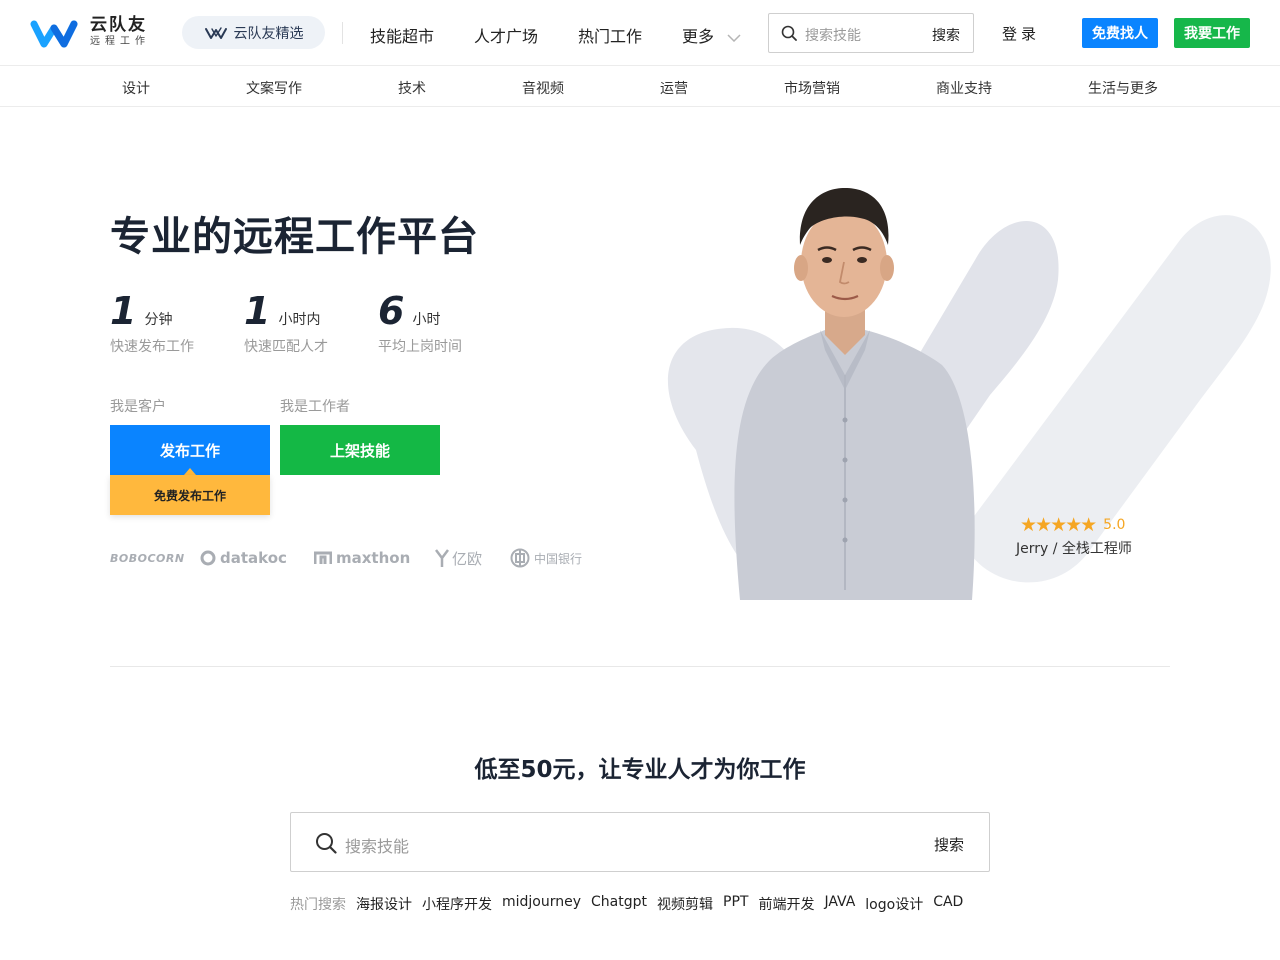 The image size is (1280, 960). What do you see at coordinates (118, 25) in the screenshot?
I see `logo-name: 云队友` at bounding box center [118, 25].